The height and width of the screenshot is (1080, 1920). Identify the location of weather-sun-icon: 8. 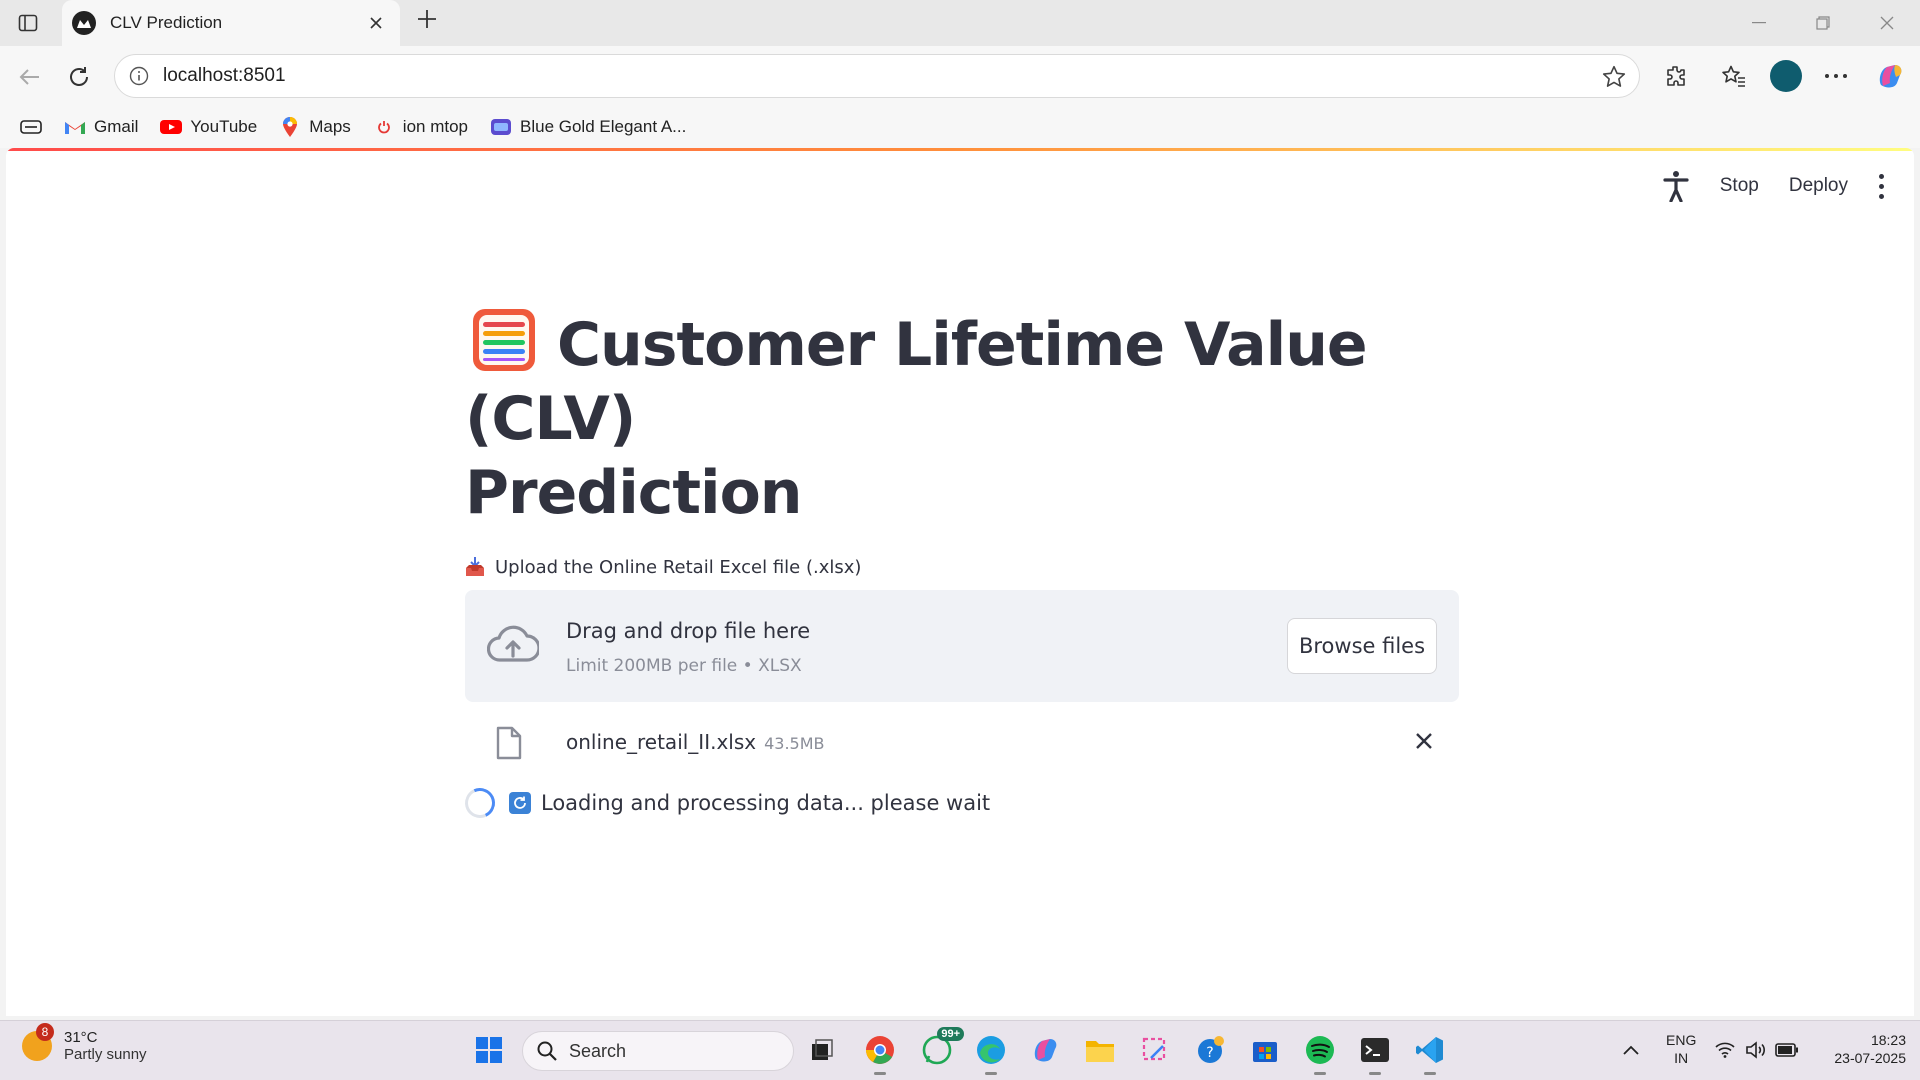
(38, 1042).